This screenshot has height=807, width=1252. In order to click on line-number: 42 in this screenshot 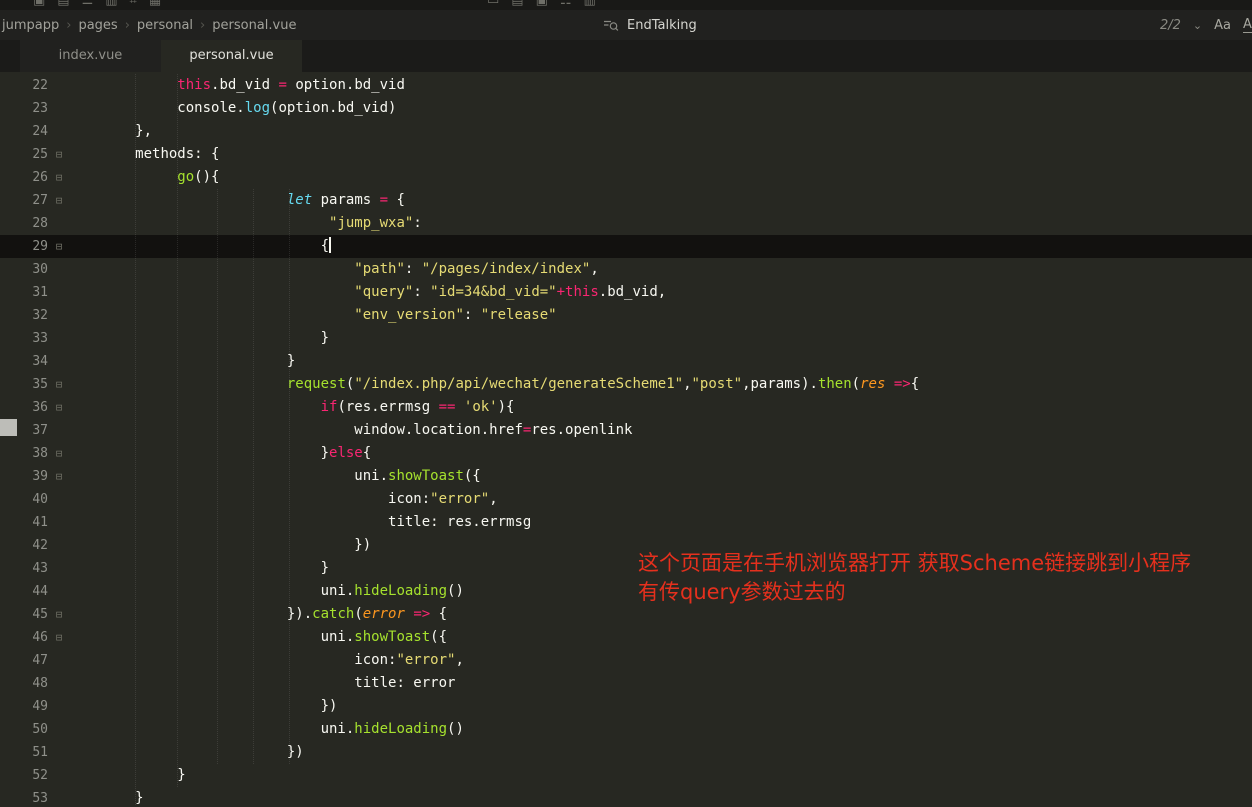, I will do `click(40, 545)`.